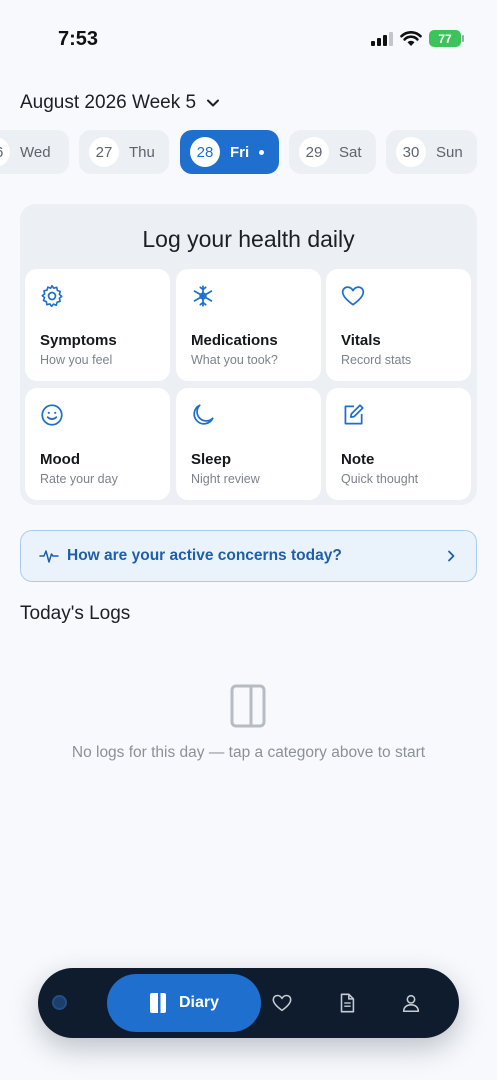 This screenshot has height=1080, width=497. I want to click on active-concerns-banner: How are your active concerns today?, so click(248, 556).